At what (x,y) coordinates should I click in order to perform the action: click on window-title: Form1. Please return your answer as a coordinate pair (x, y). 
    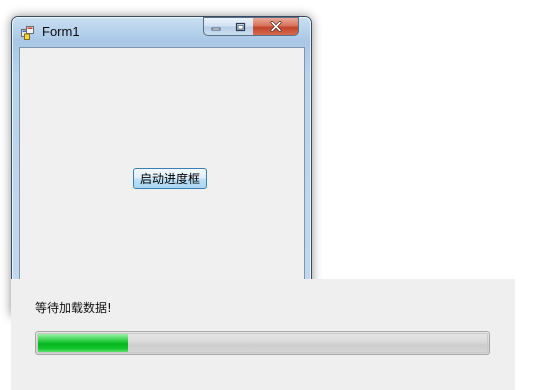
    Looking at the image, I should click on (61, 31).